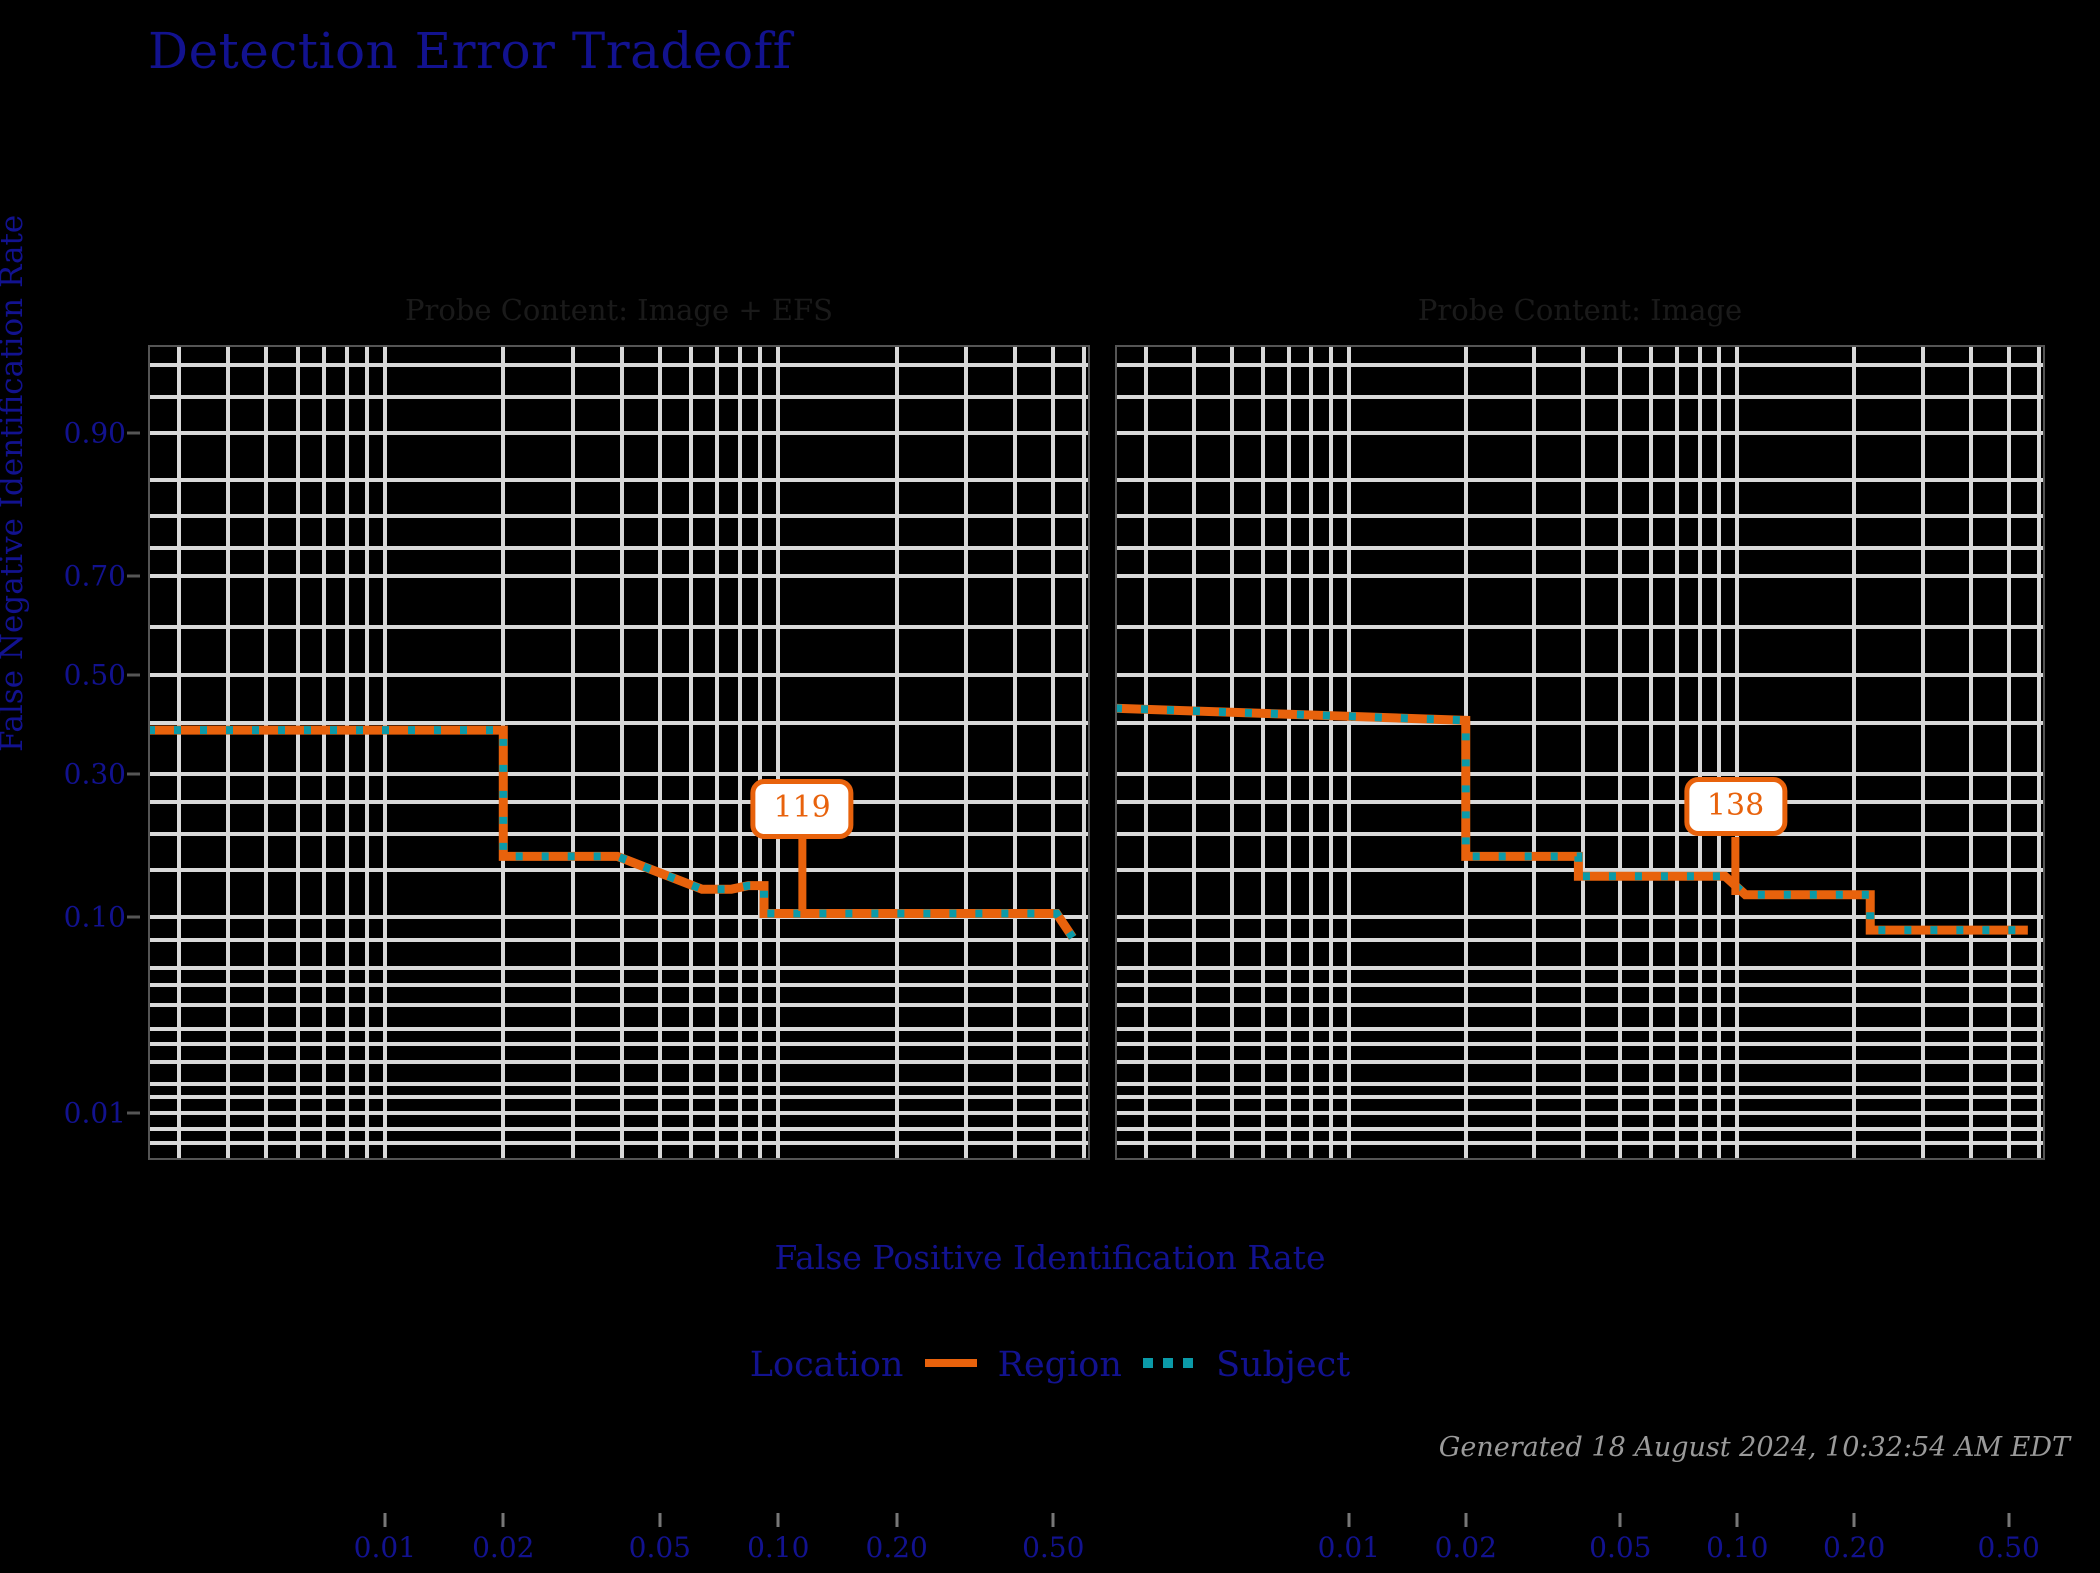  What do you see at coordinates (1735, 805) in the screenshot?
I see `callout-label: 138` at bounding box center [1735, 805].